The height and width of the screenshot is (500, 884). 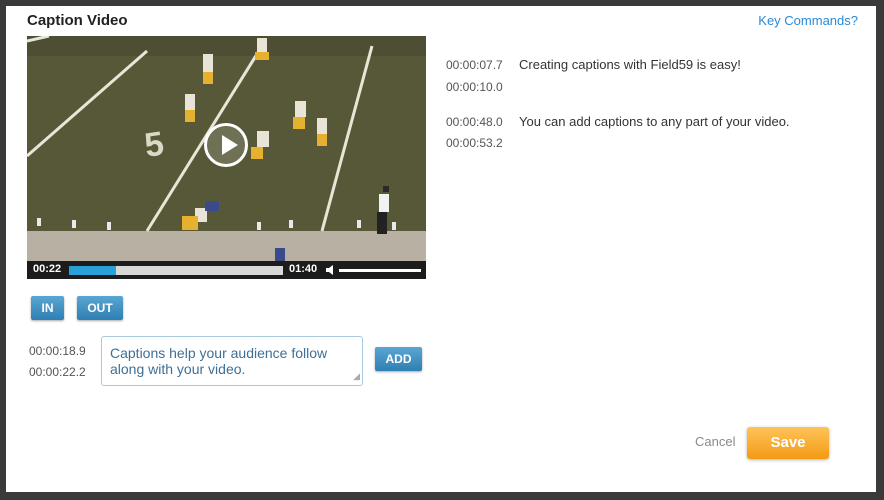 What do you see at coordinates (57, 351) in the screenshot?
I see `new-caption-start: 00:00:18.9` at bounding box center [57, 351].